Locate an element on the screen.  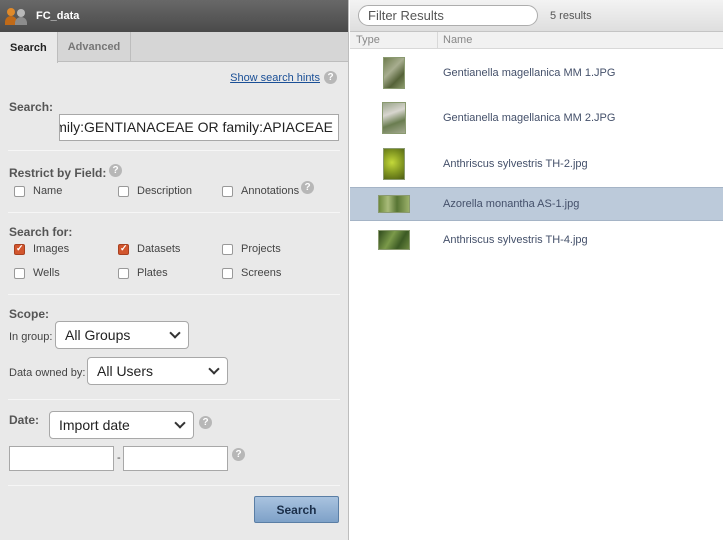
file-name: Anthriscus sylvestris TH-2.jpg is located at coordinates (515, 164).